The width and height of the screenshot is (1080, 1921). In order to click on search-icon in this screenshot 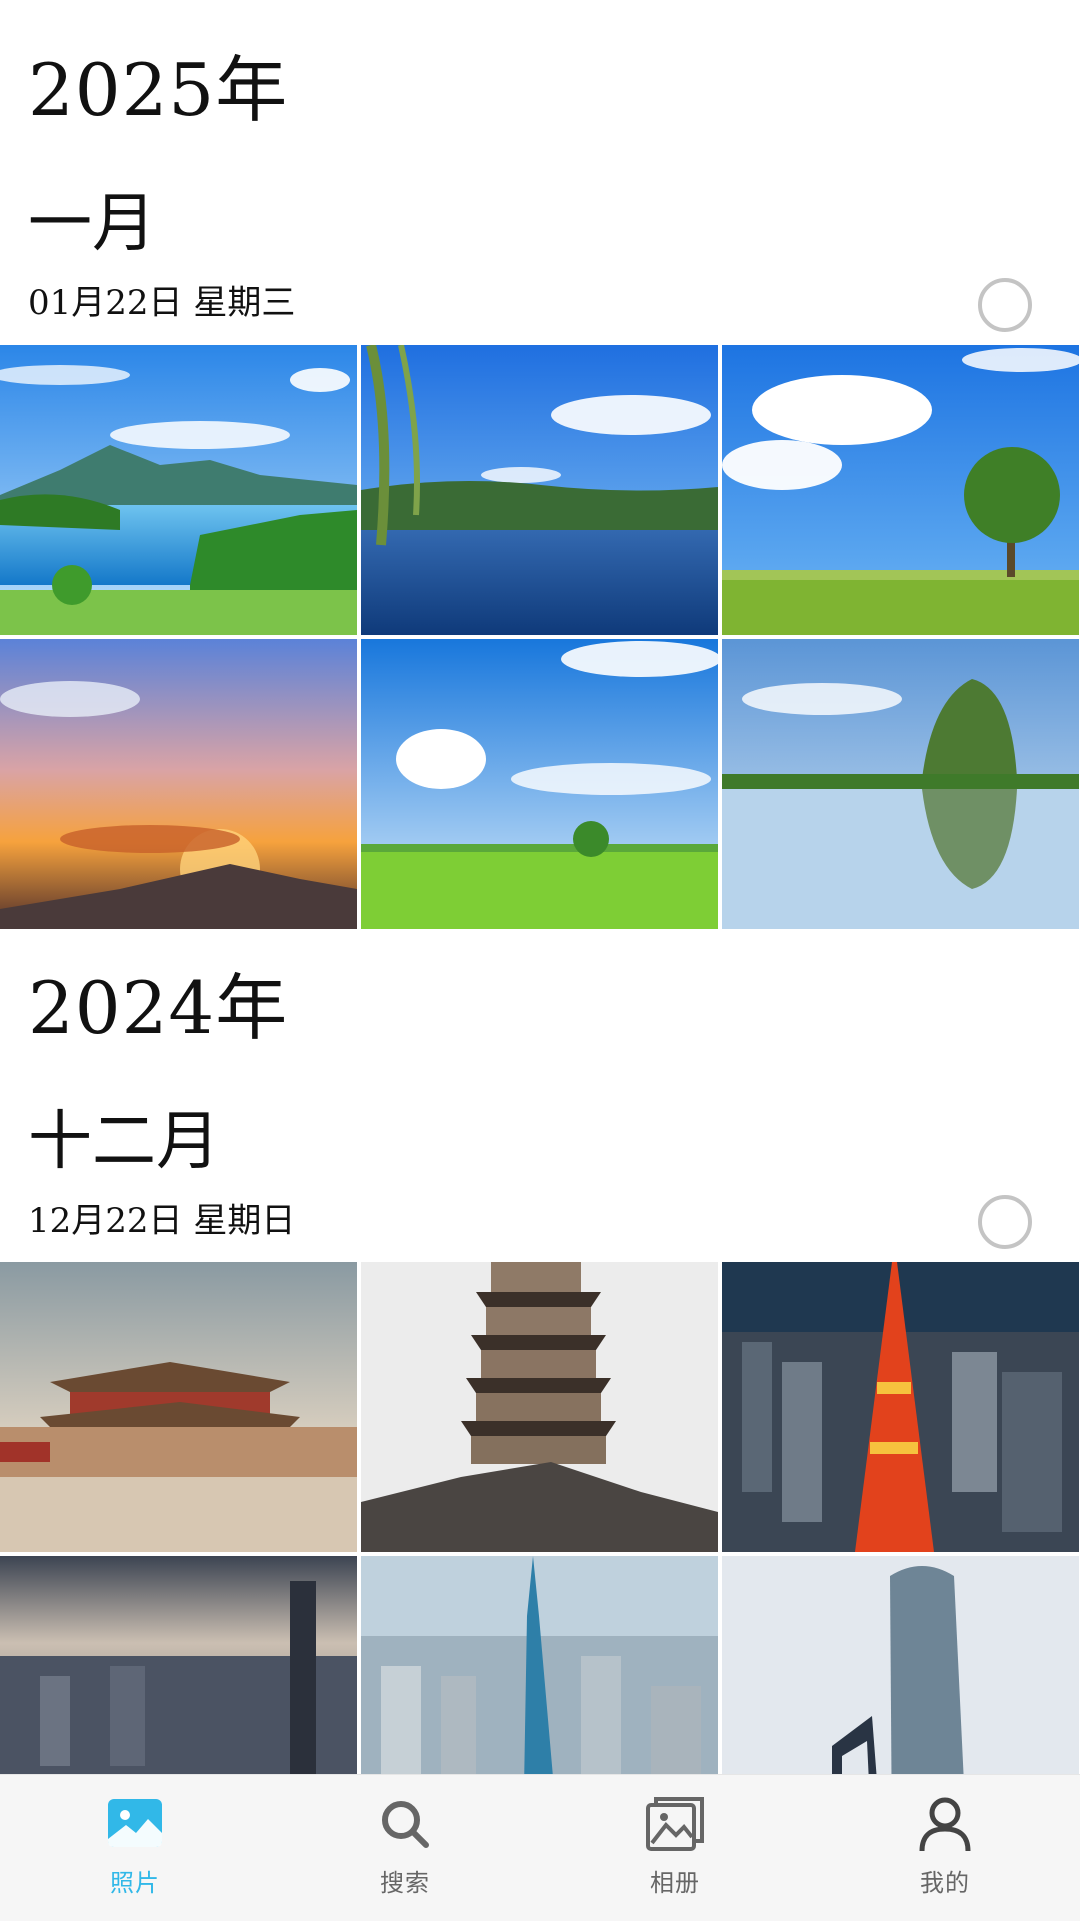, I will do `click(405, 1824)`.